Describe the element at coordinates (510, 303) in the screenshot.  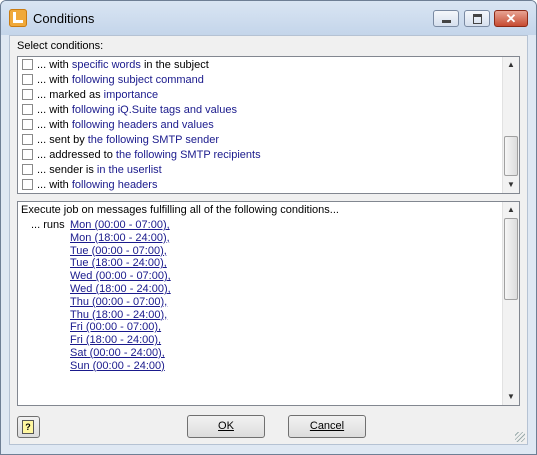
I see `description-scrollbar: ▲ ▼` at that location.